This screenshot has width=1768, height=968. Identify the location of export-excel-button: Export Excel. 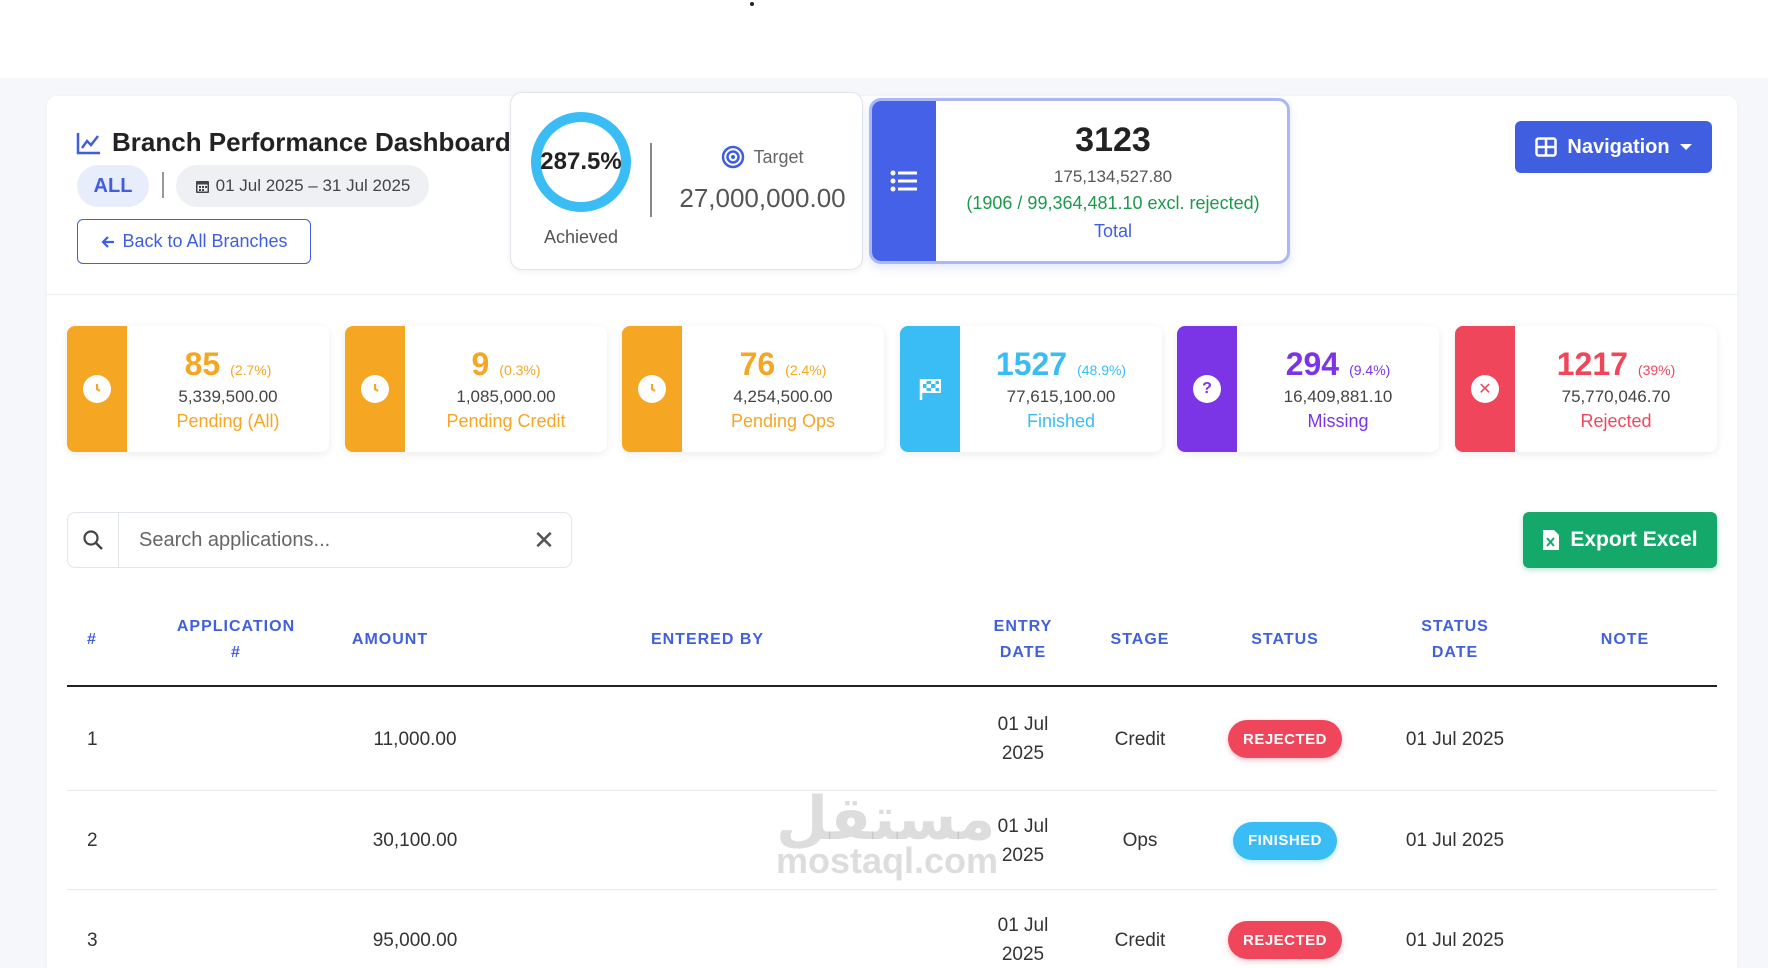
(1620, 540).